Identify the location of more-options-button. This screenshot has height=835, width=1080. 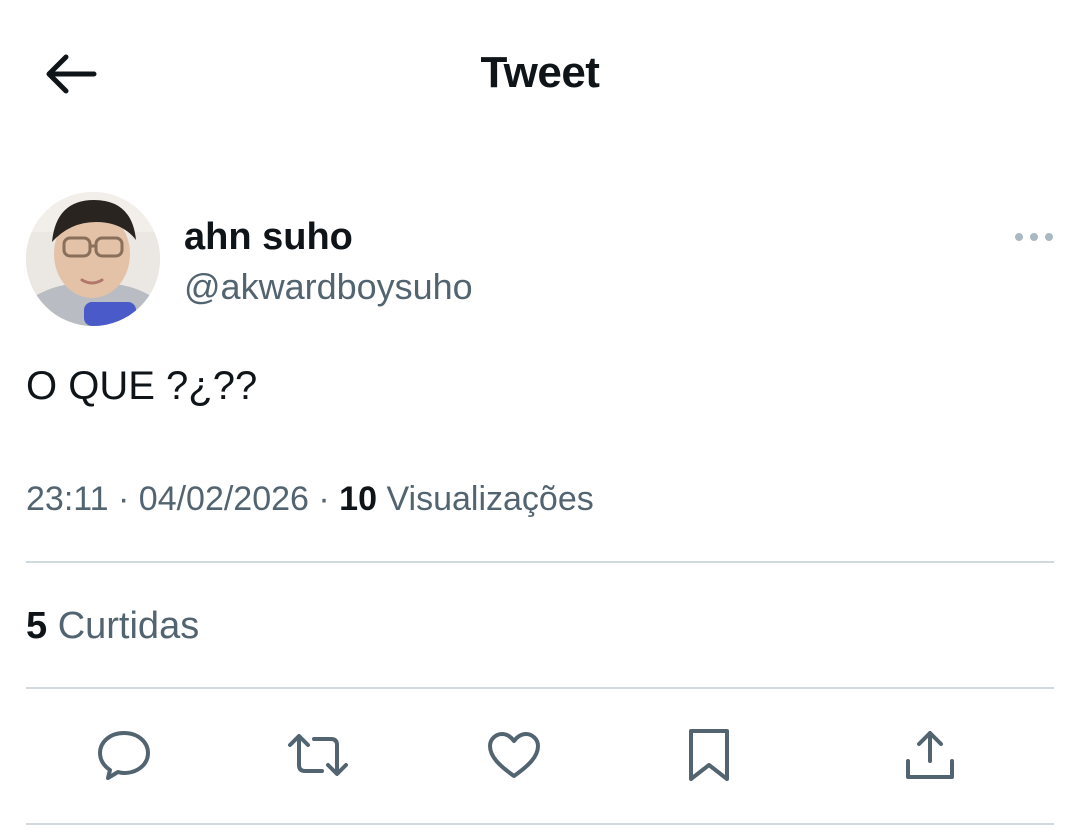
(1034, 237).